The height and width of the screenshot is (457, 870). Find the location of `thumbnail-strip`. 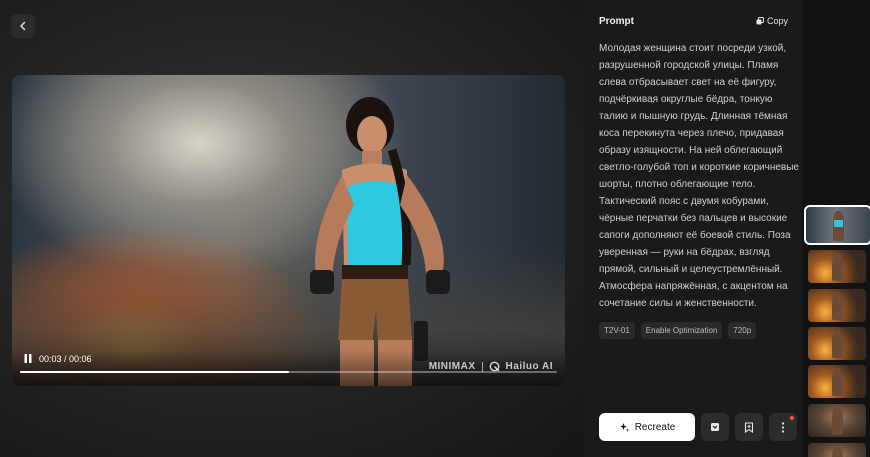

thumbnail-strip is located at coordinates (836, 228).